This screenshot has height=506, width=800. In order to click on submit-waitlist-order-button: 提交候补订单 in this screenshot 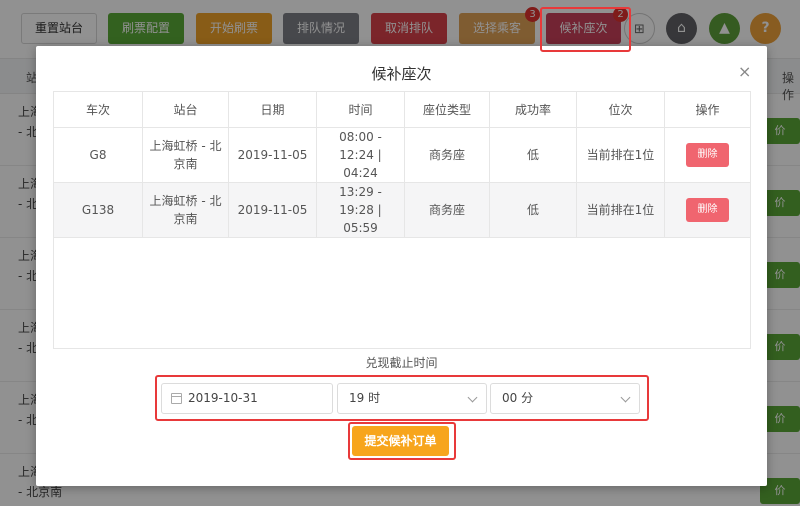, I will do `click(400, 441)`.